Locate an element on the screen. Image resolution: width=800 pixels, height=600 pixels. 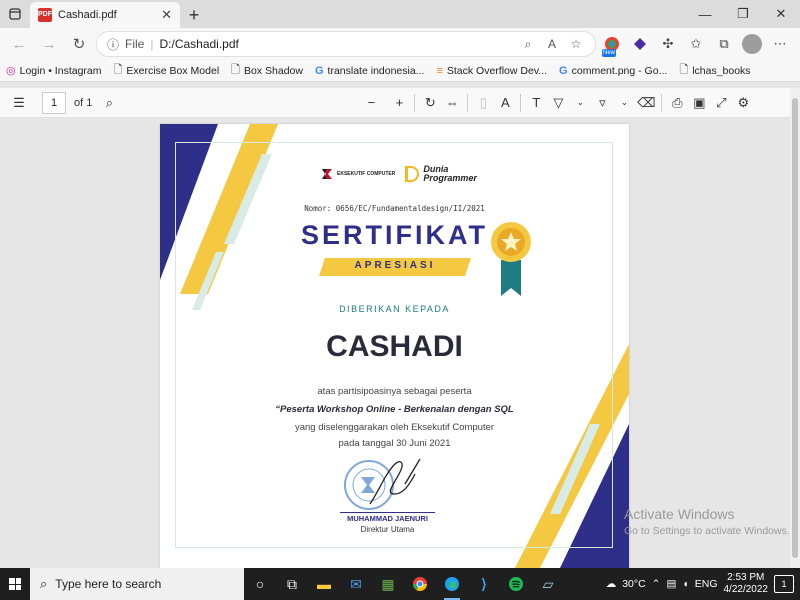
extensions-puzzle-icon: ✣ is located at coordinates (668, 44).